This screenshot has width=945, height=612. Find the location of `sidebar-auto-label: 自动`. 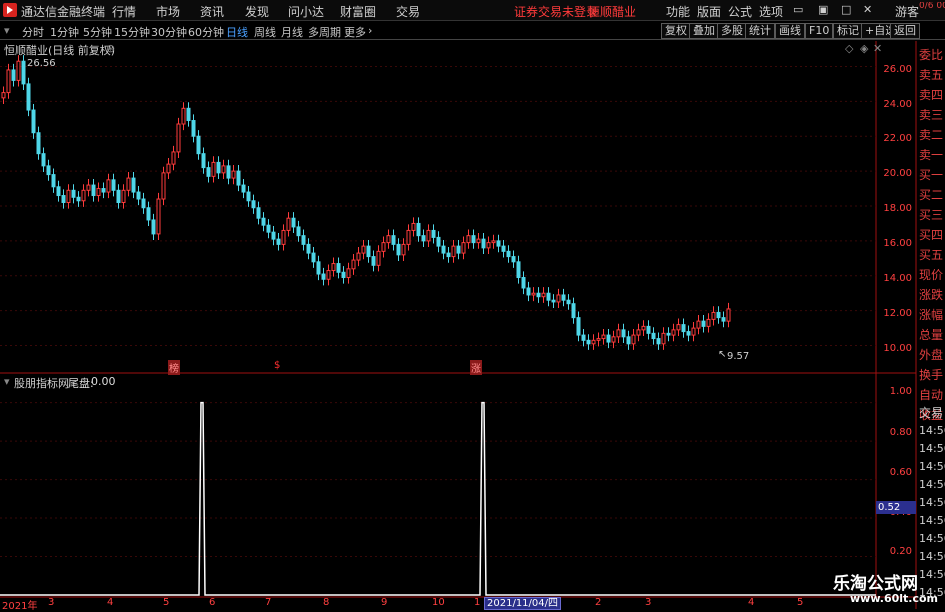

sidebar-auto-label: 自动 is located at coordinates (932, 394).